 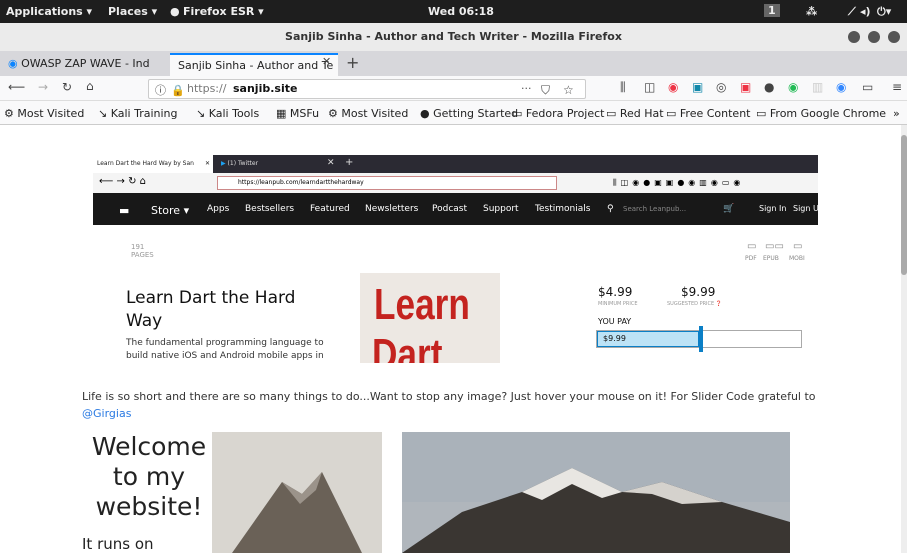 What do you see at coordinates (368, 113) in the screenshot?
I see `bookmark-most-visited-2: ⚙ Most Visited` at bounding box center [368, 113].